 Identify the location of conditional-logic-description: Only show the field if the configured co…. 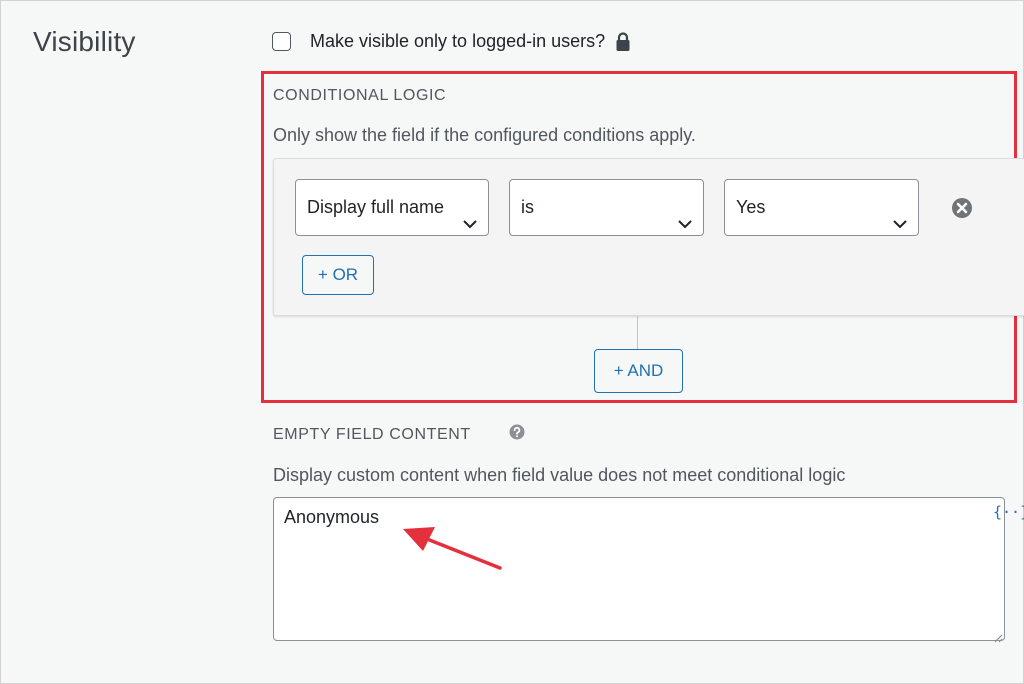
(484, 135).